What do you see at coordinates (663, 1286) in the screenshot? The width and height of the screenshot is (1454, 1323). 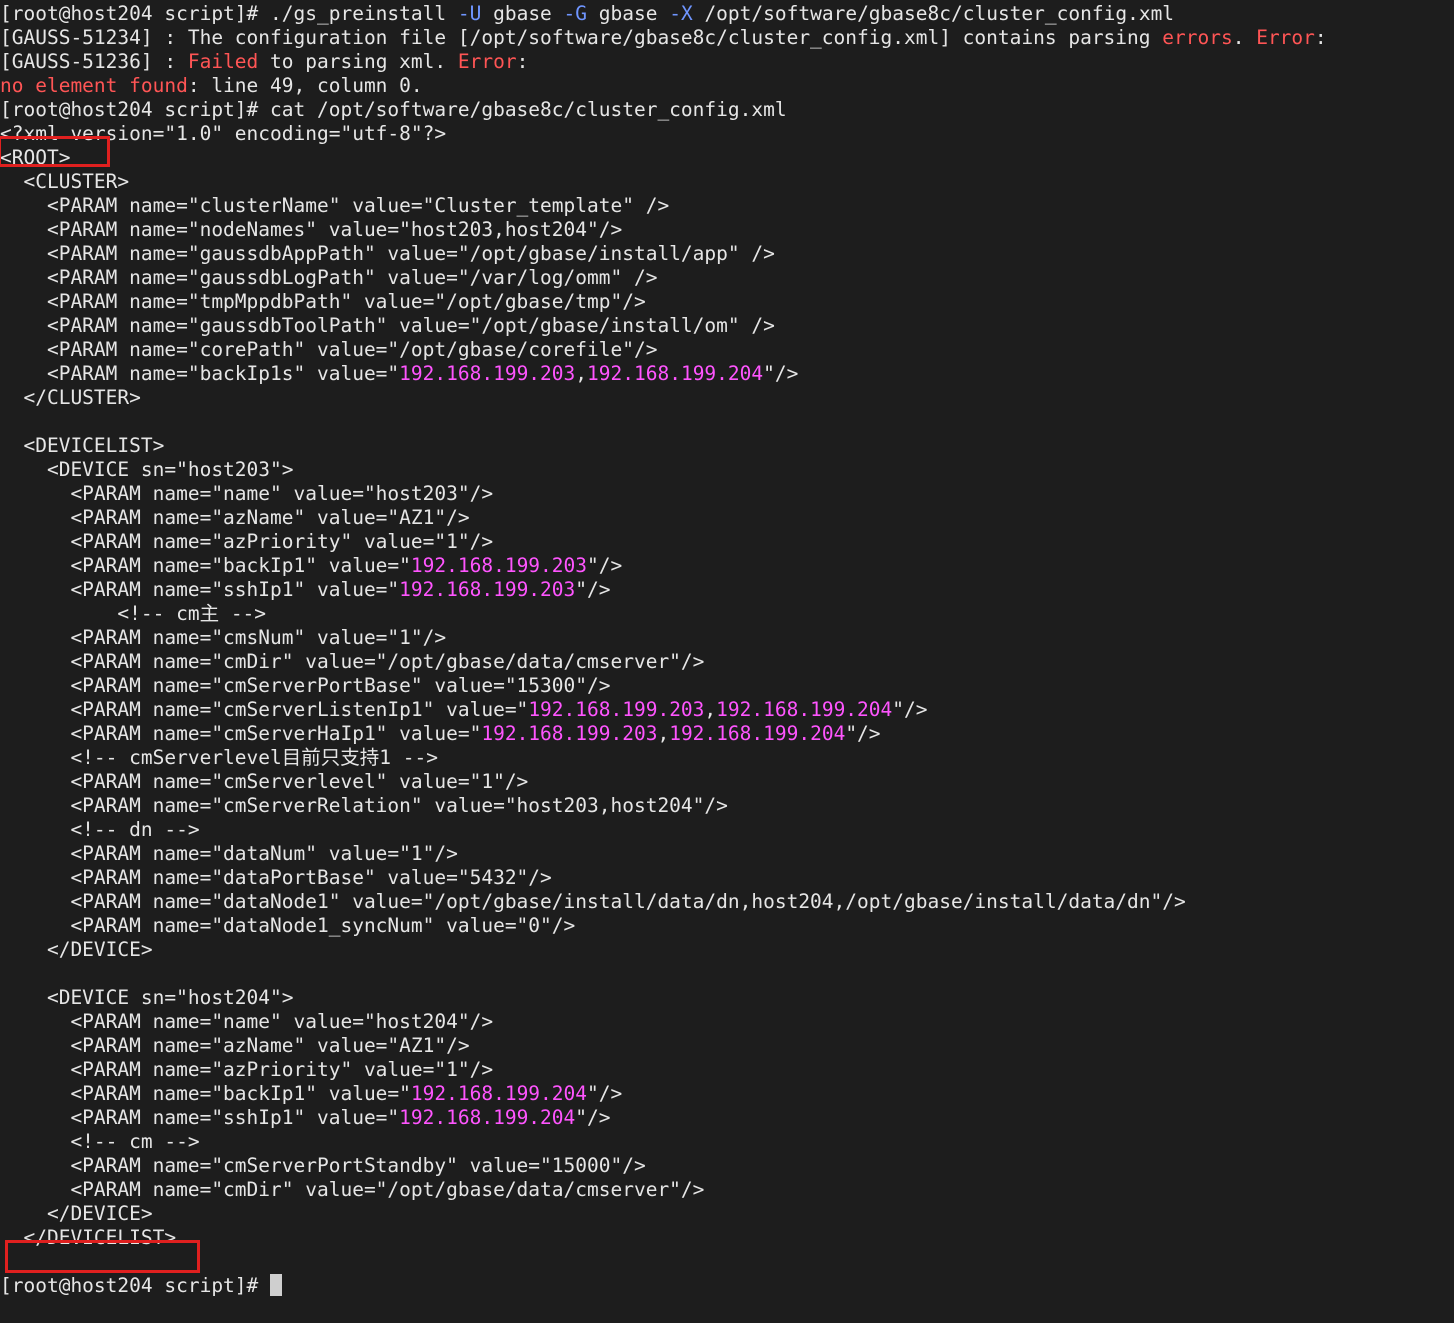 I see `prompt-line: [root@host204 script]#` at bounding box center [663, 1286].